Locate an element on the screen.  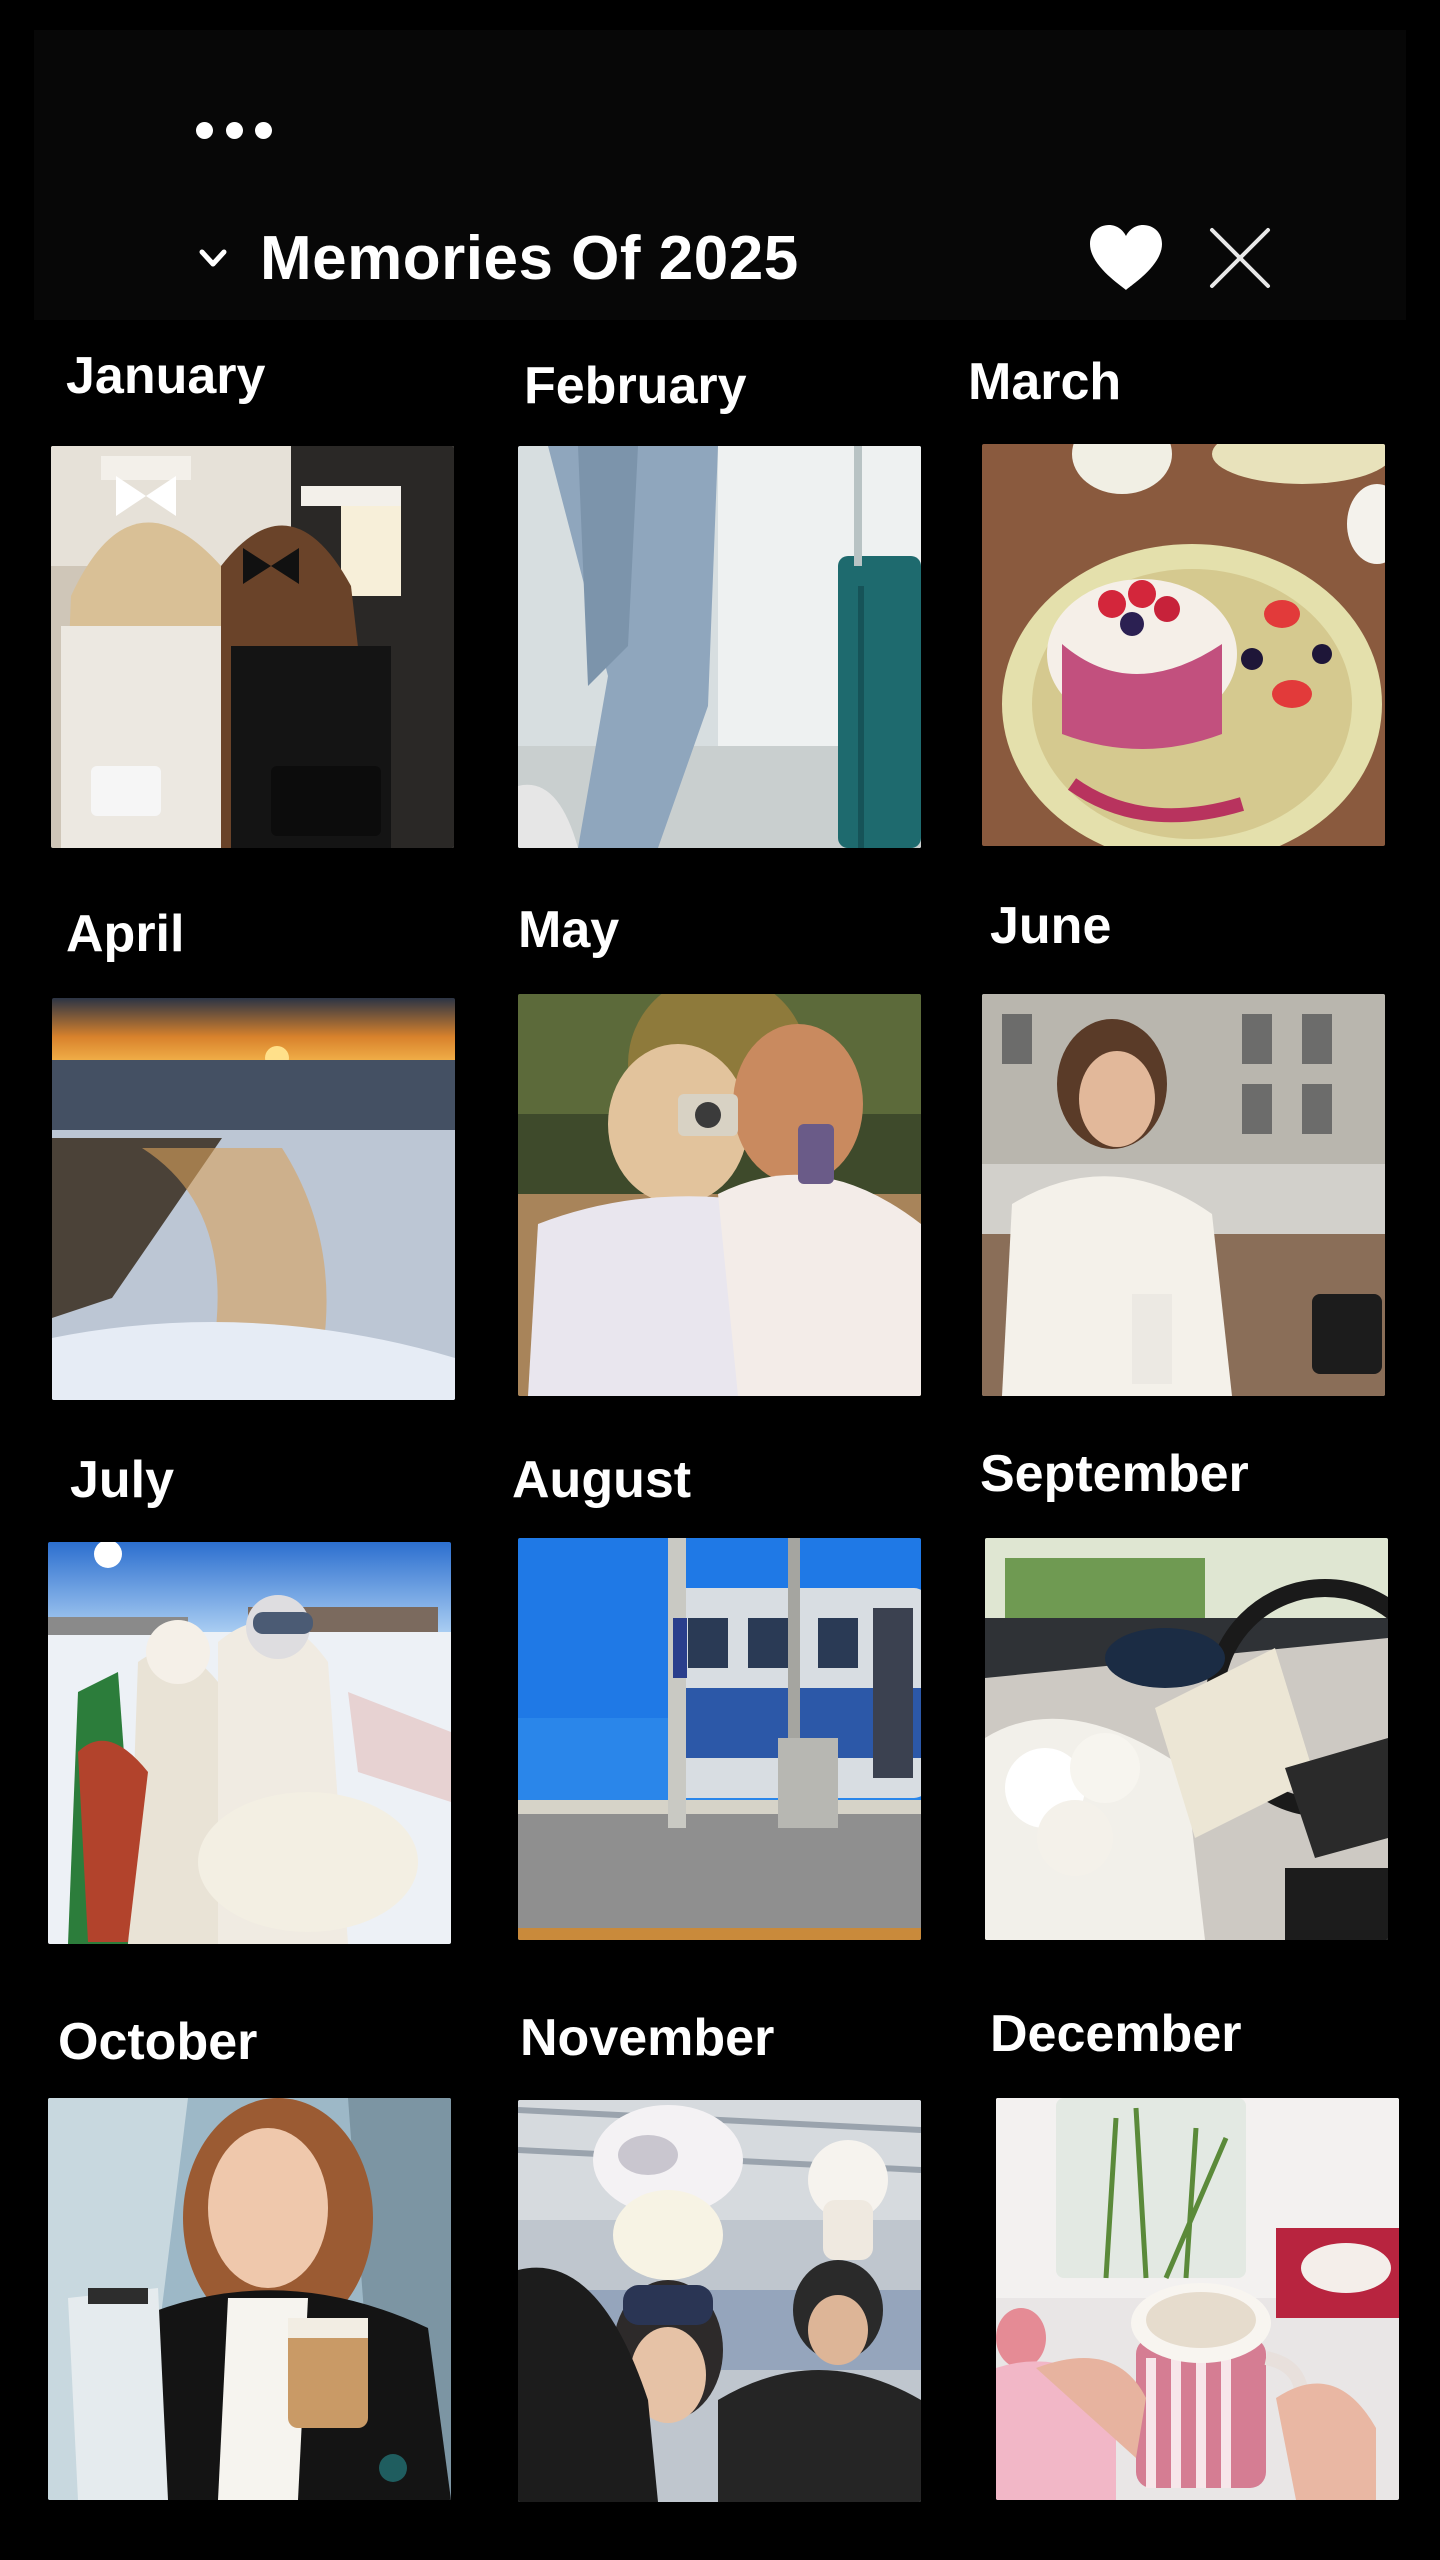
heart-icon is located at coordinates (1126, 257).